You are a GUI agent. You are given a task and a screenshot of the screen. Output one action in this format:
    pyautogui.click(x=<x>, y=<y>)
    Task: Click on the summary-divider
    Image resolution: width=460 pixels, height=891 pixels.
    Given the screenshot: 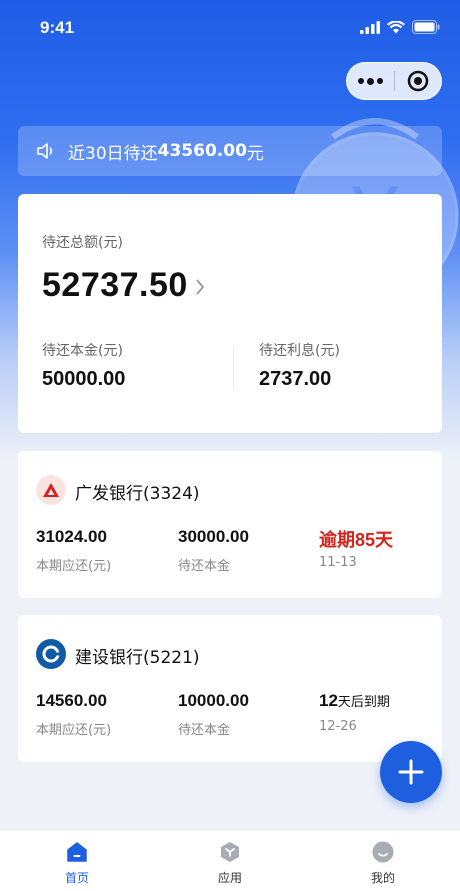 What is the action you would take?
    pyautogui.click(x=233, y=368)
    